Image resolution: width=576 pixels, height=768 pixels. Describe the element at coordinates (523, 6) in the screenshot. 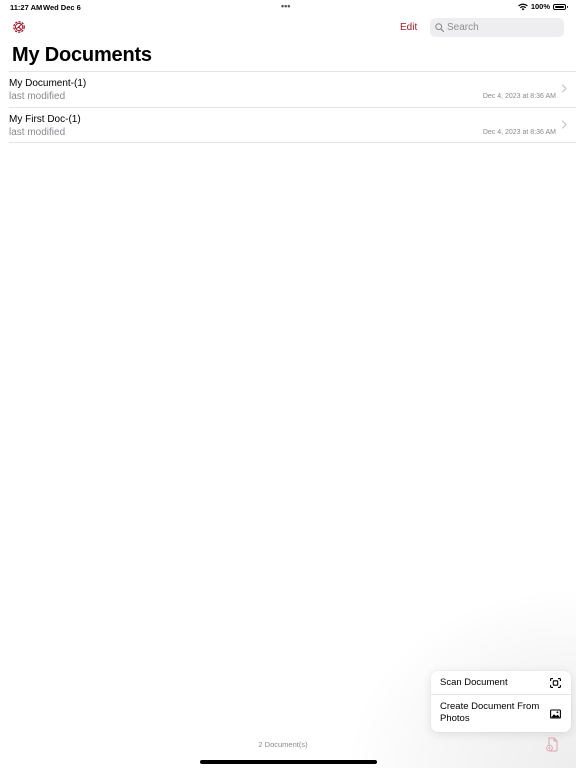

I see `wifi-icon` at that location.